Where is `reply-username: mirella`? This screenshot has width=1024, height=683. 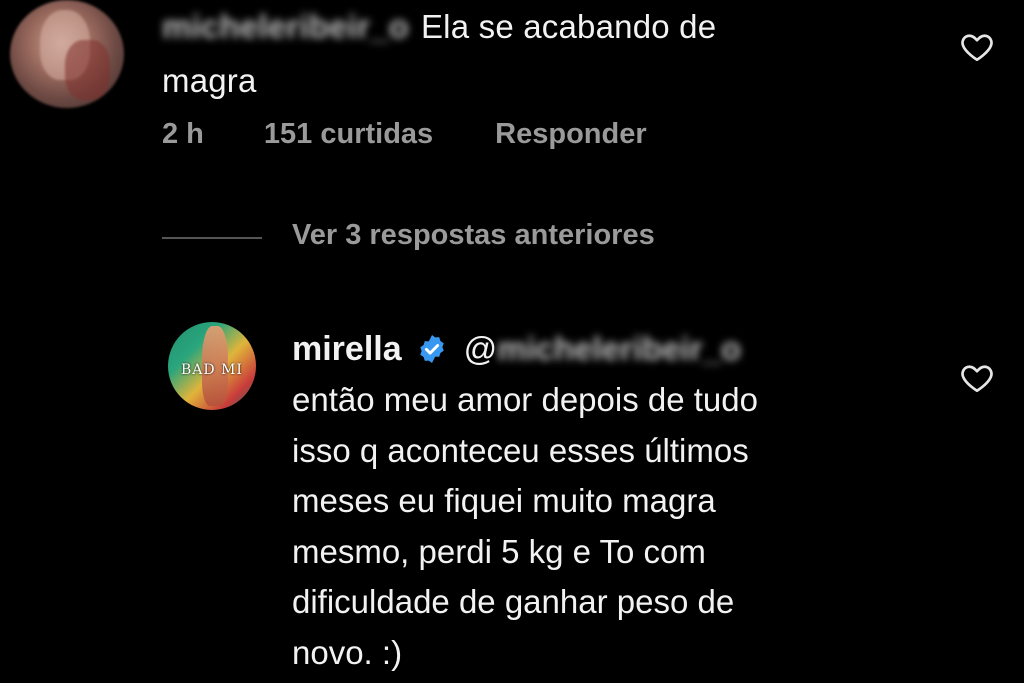
reply-username: mirella is located at coordinates (347, 349).